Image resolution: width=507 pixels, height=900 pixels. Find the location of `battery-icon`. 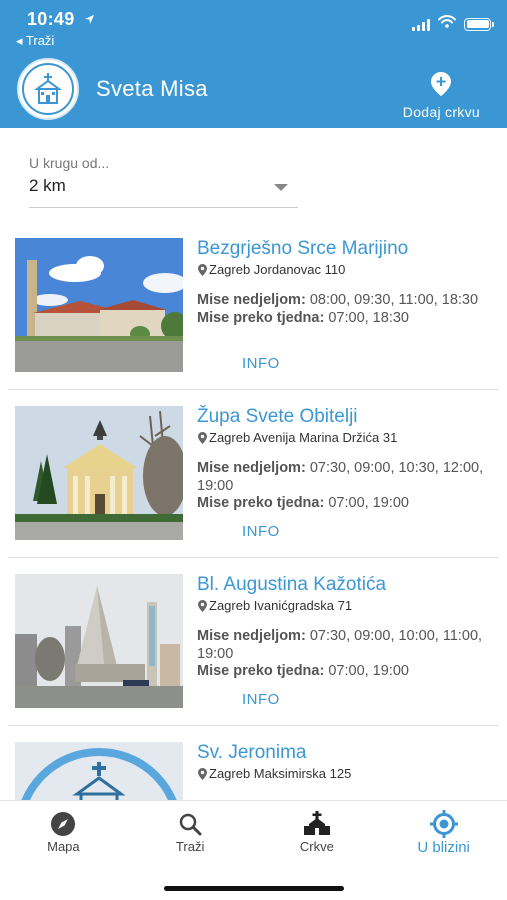

battery-icon is located at coordinates (479, 24).